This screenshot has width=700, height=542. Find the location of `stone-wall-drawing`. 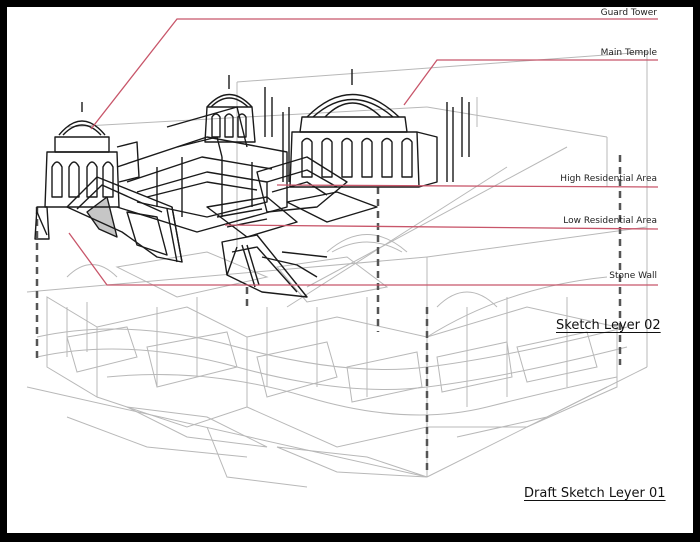

stone-wall-drawing is located at coordinates (197, 237).